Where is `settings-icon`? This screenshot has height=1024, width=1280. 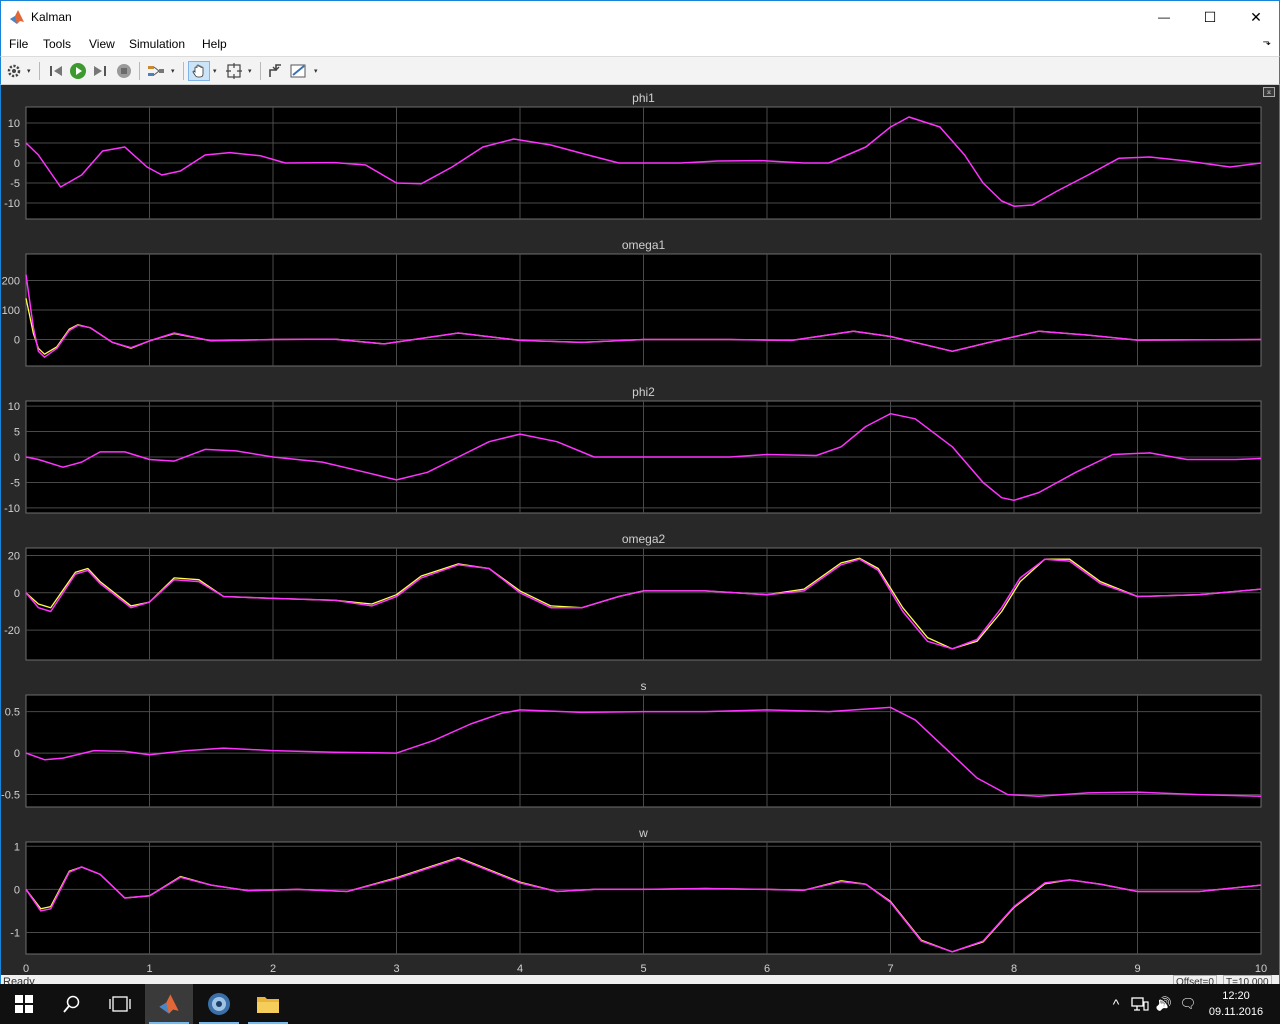
settings-icon is located at coordinates (14, 71).